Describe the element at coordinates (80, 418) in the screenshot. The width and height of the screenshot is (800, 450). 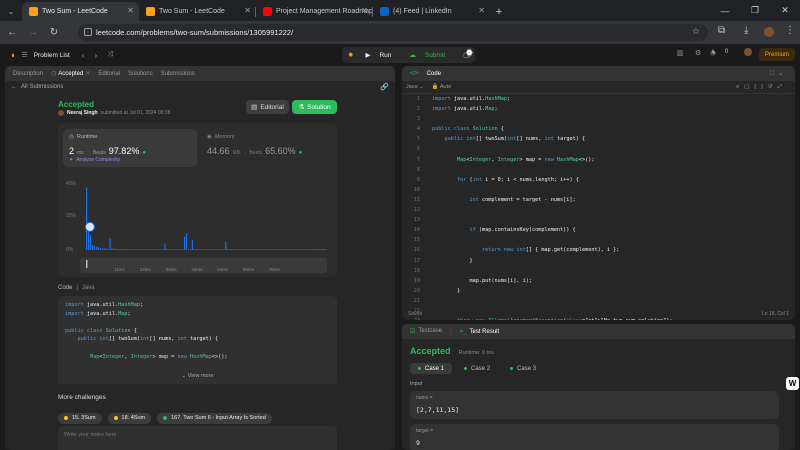
I see `challenge-chip: 15. 3Sum` at that location.